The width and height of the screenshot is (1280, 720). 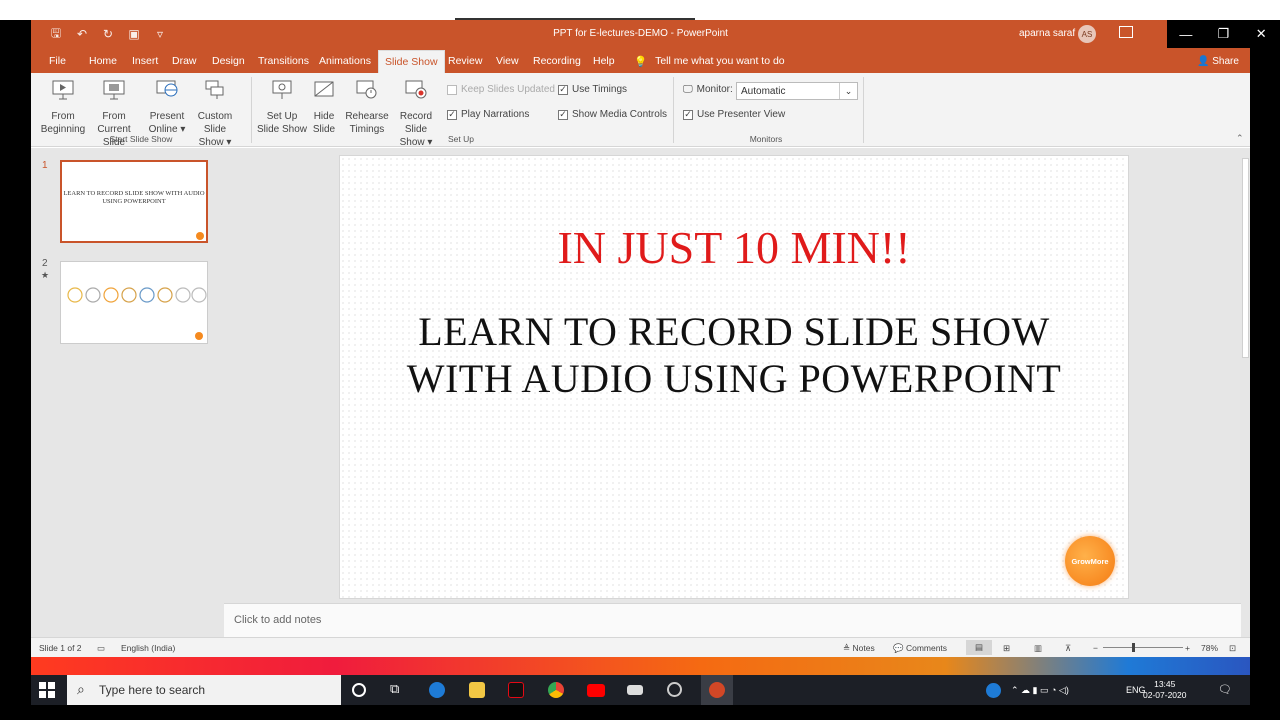 What do you see at coordinates (863, 110) in the screenshot?
I see `group-separator` at bounding box center [863, 110].